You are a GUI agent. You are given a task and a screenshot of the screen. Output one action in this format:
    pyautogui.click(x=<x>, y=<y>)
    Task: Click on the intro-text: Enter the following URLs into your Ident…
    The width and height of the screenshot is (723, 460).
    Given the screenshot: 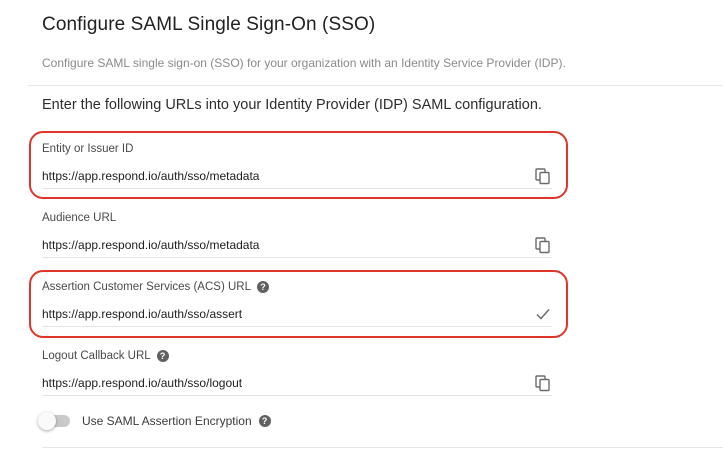 What is the action you would take?
    pyautogui.click(x=292, y=105)
    